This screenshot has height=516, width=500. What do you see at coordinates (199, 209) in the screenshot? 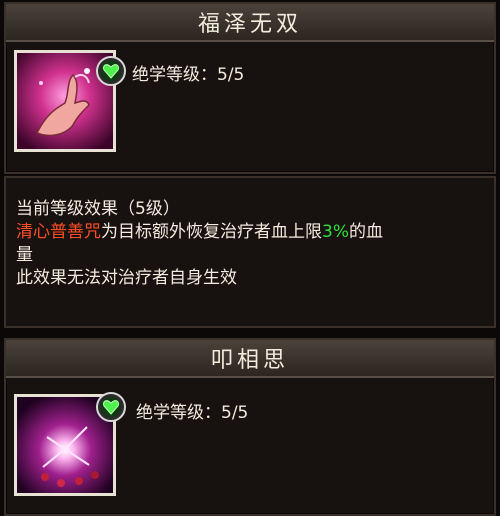
I see `effect-header: 当前等级效果（5级）` at bounding box center [199, 209].